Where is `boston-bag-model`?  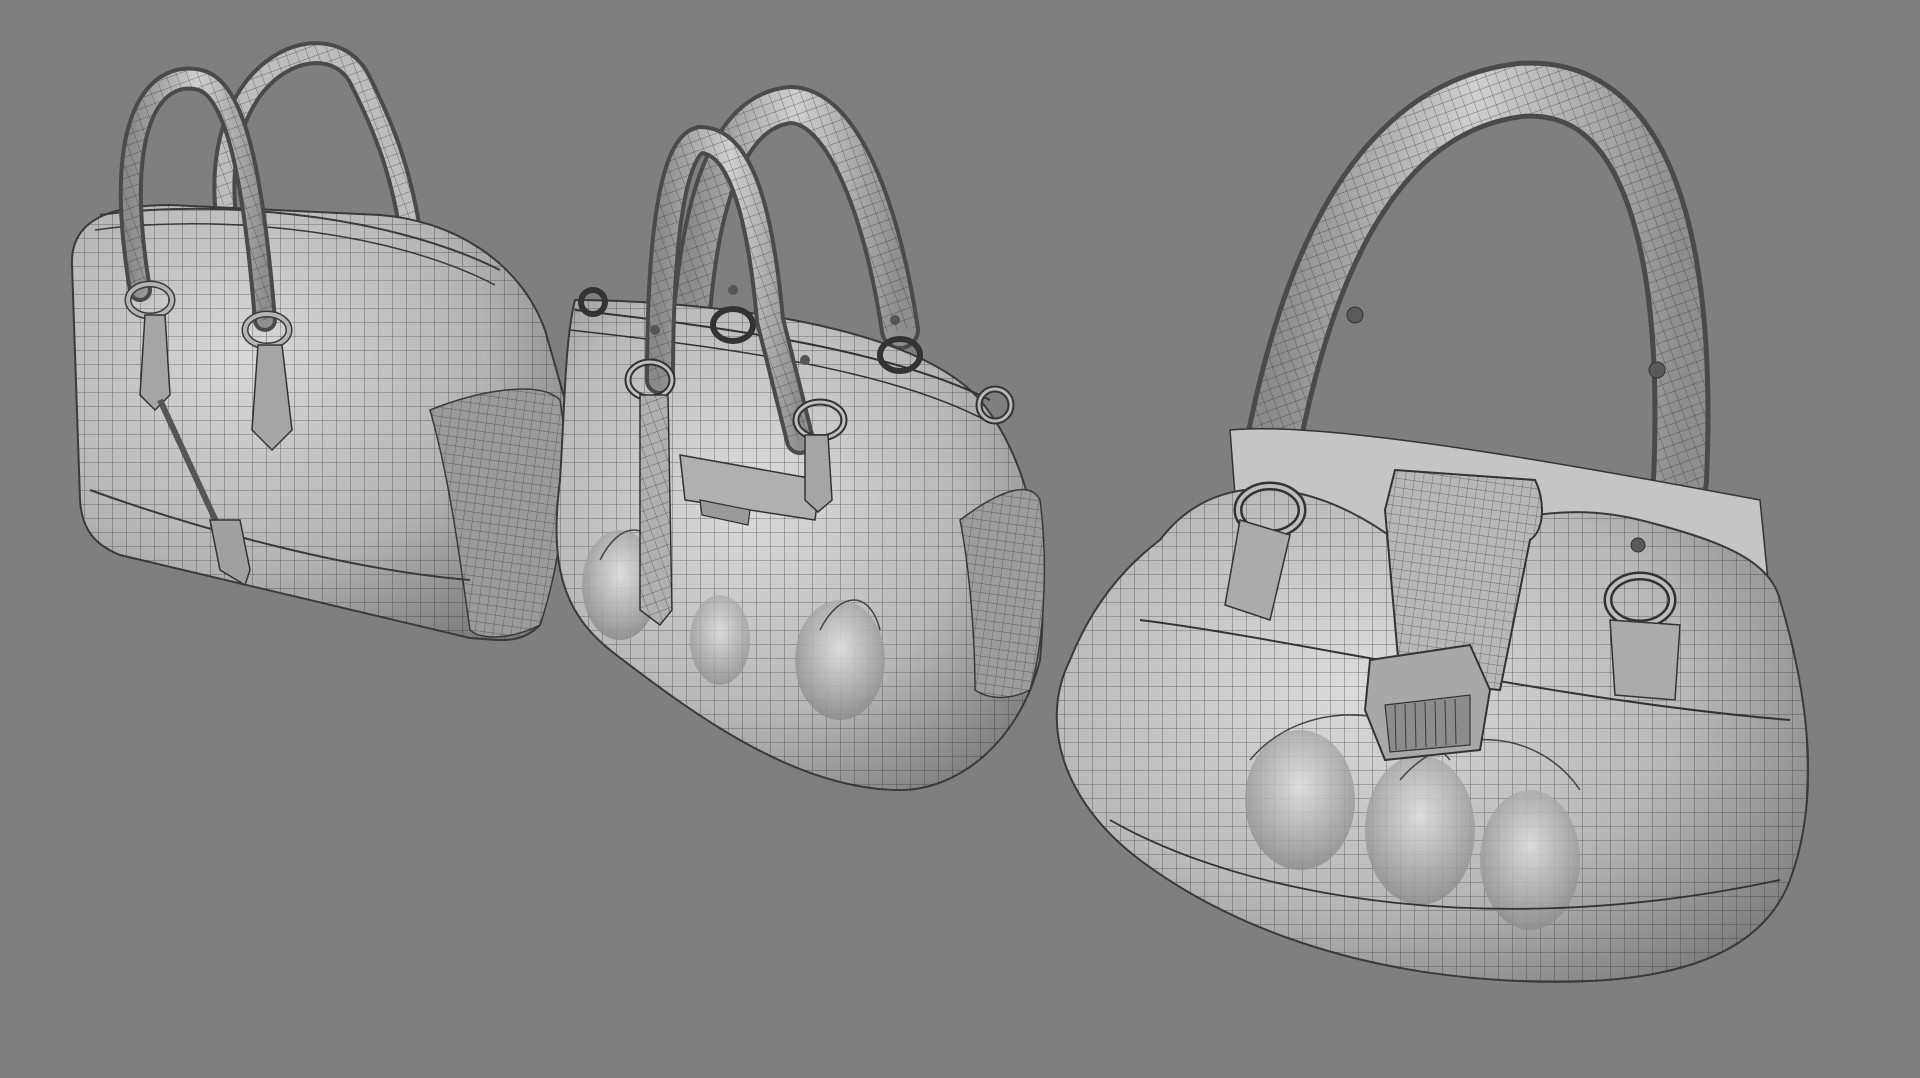 boston-bag-model is located at coordinates (320, 341).